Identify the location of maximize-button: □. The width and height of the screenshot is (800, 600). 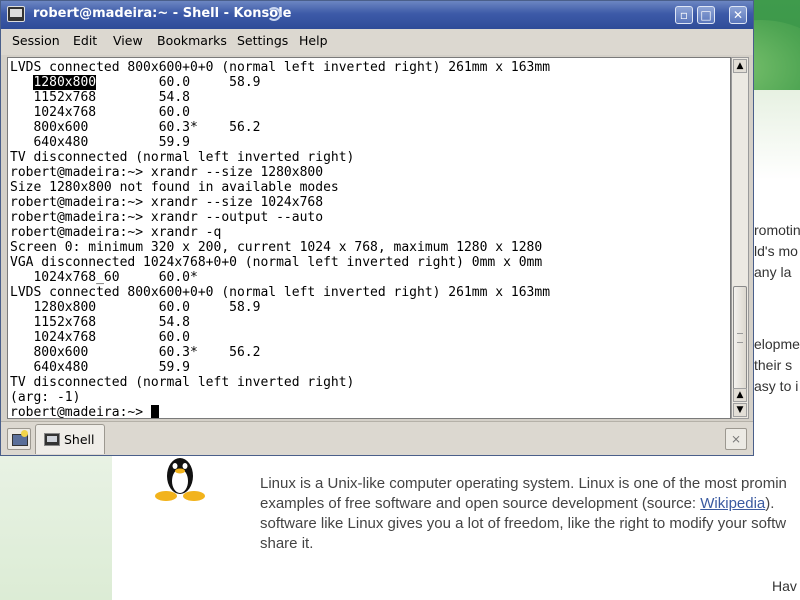
(706, 15).